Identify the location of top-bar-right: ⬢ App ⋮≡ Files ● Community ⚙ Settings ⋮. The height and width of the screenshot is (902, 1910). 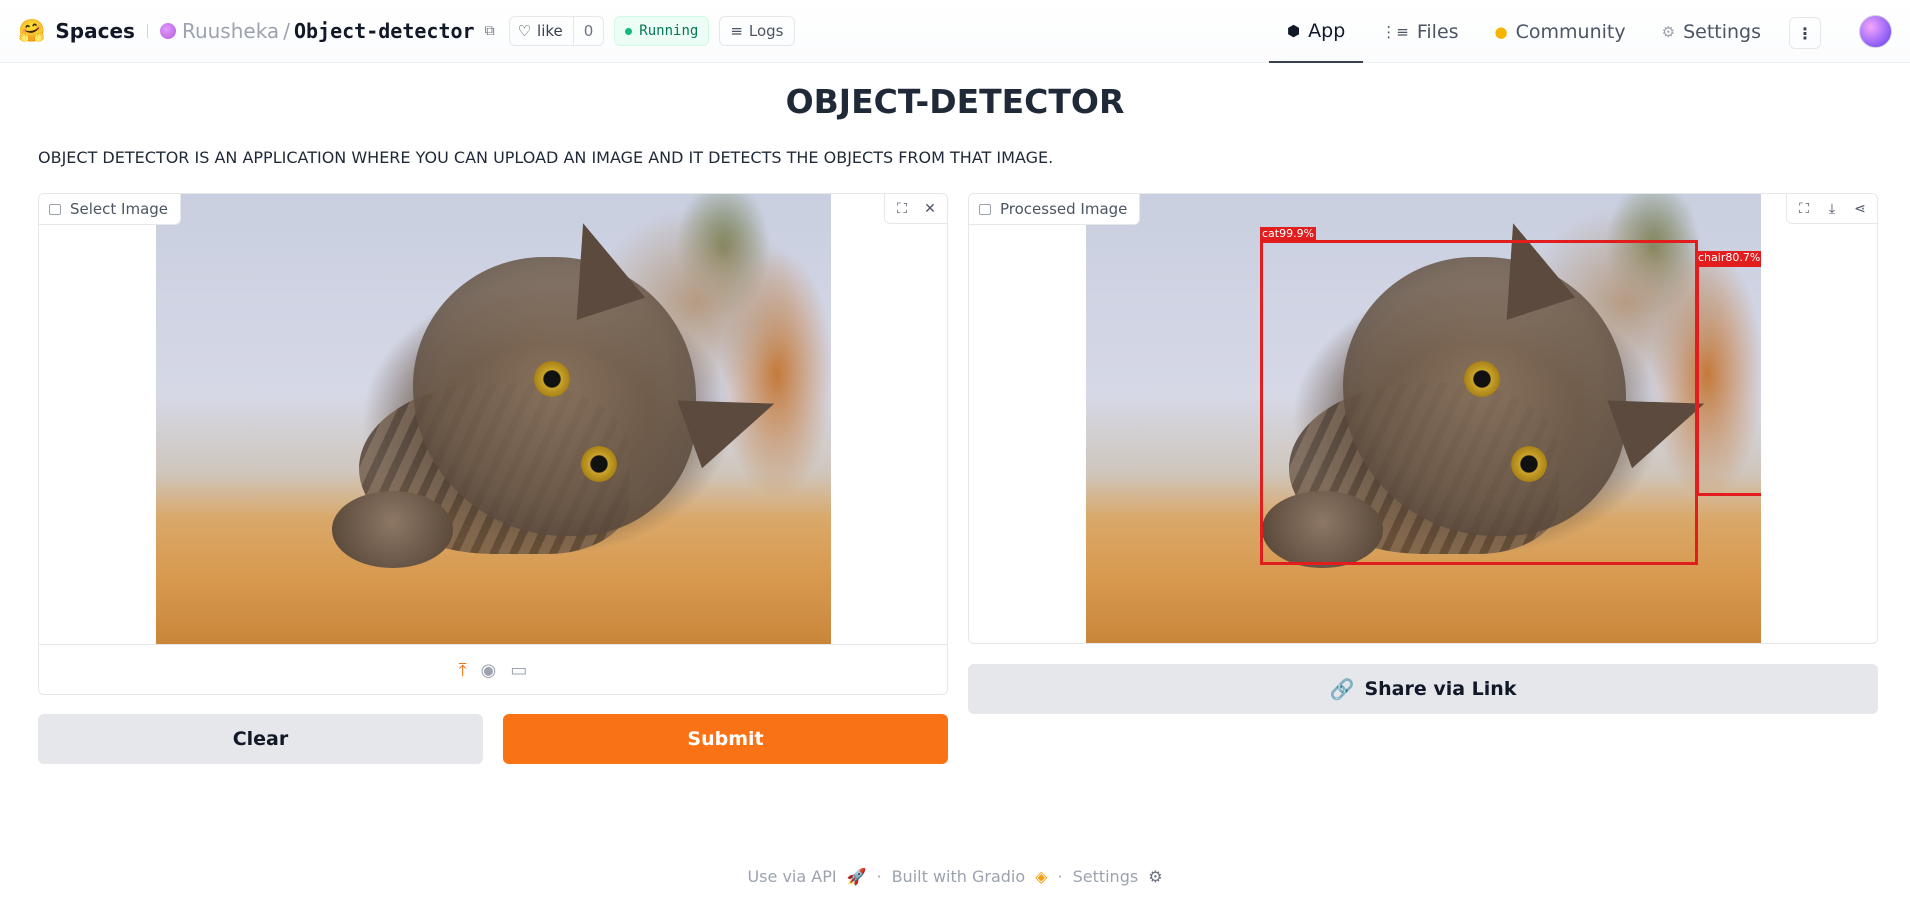
(1589, 31).